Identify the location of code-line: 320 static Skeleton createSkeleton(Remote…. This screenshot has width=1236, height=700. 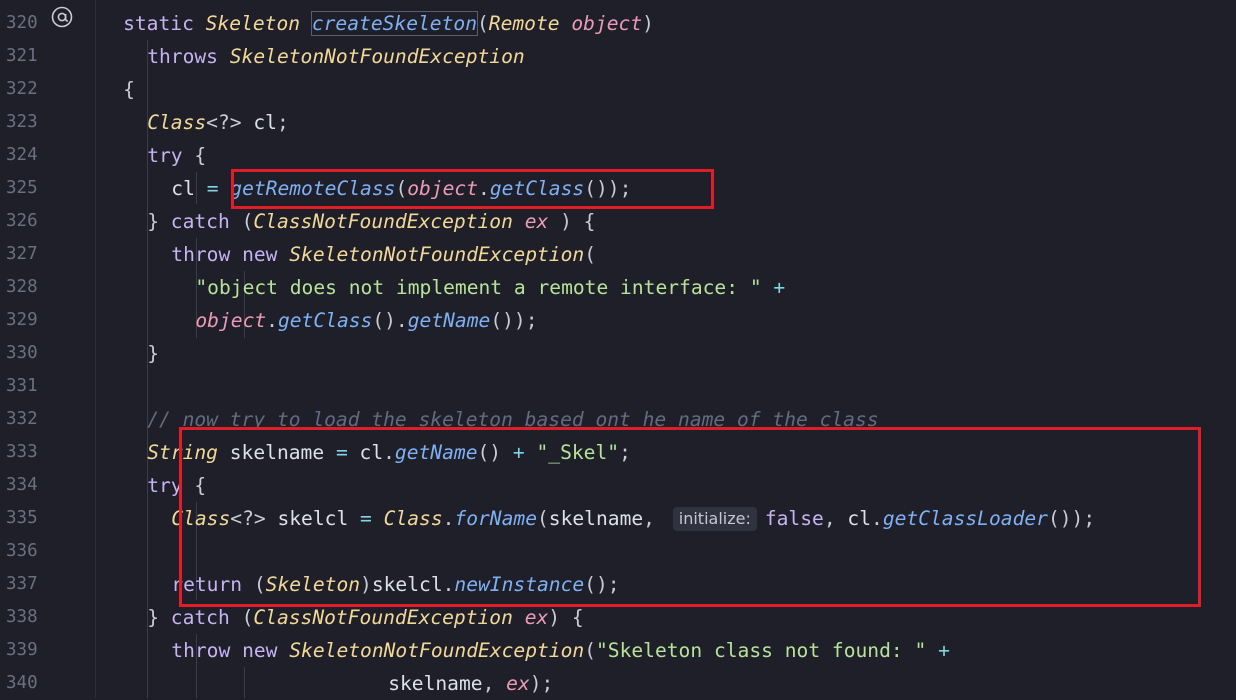
(618, 23).